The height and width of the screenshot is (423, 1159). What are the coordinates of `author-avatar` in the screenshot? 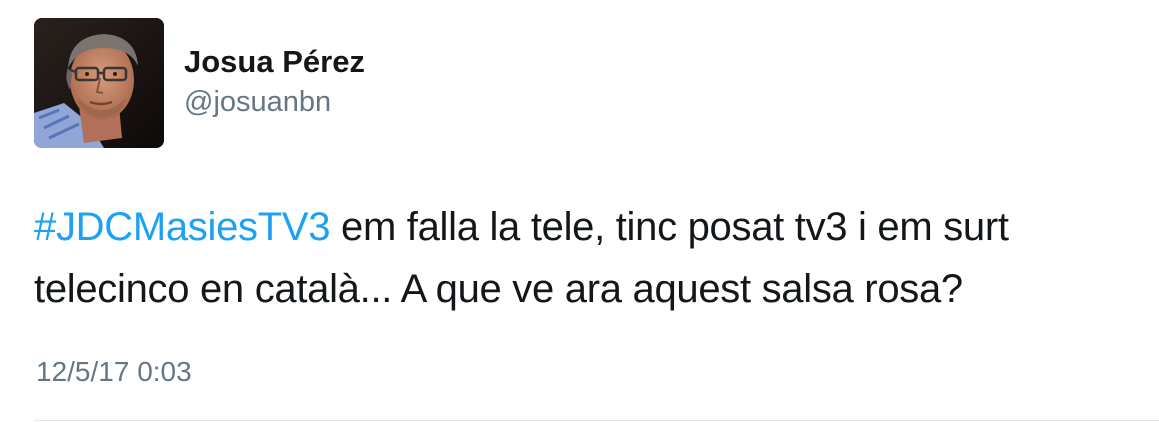 It's located at (99, 83).